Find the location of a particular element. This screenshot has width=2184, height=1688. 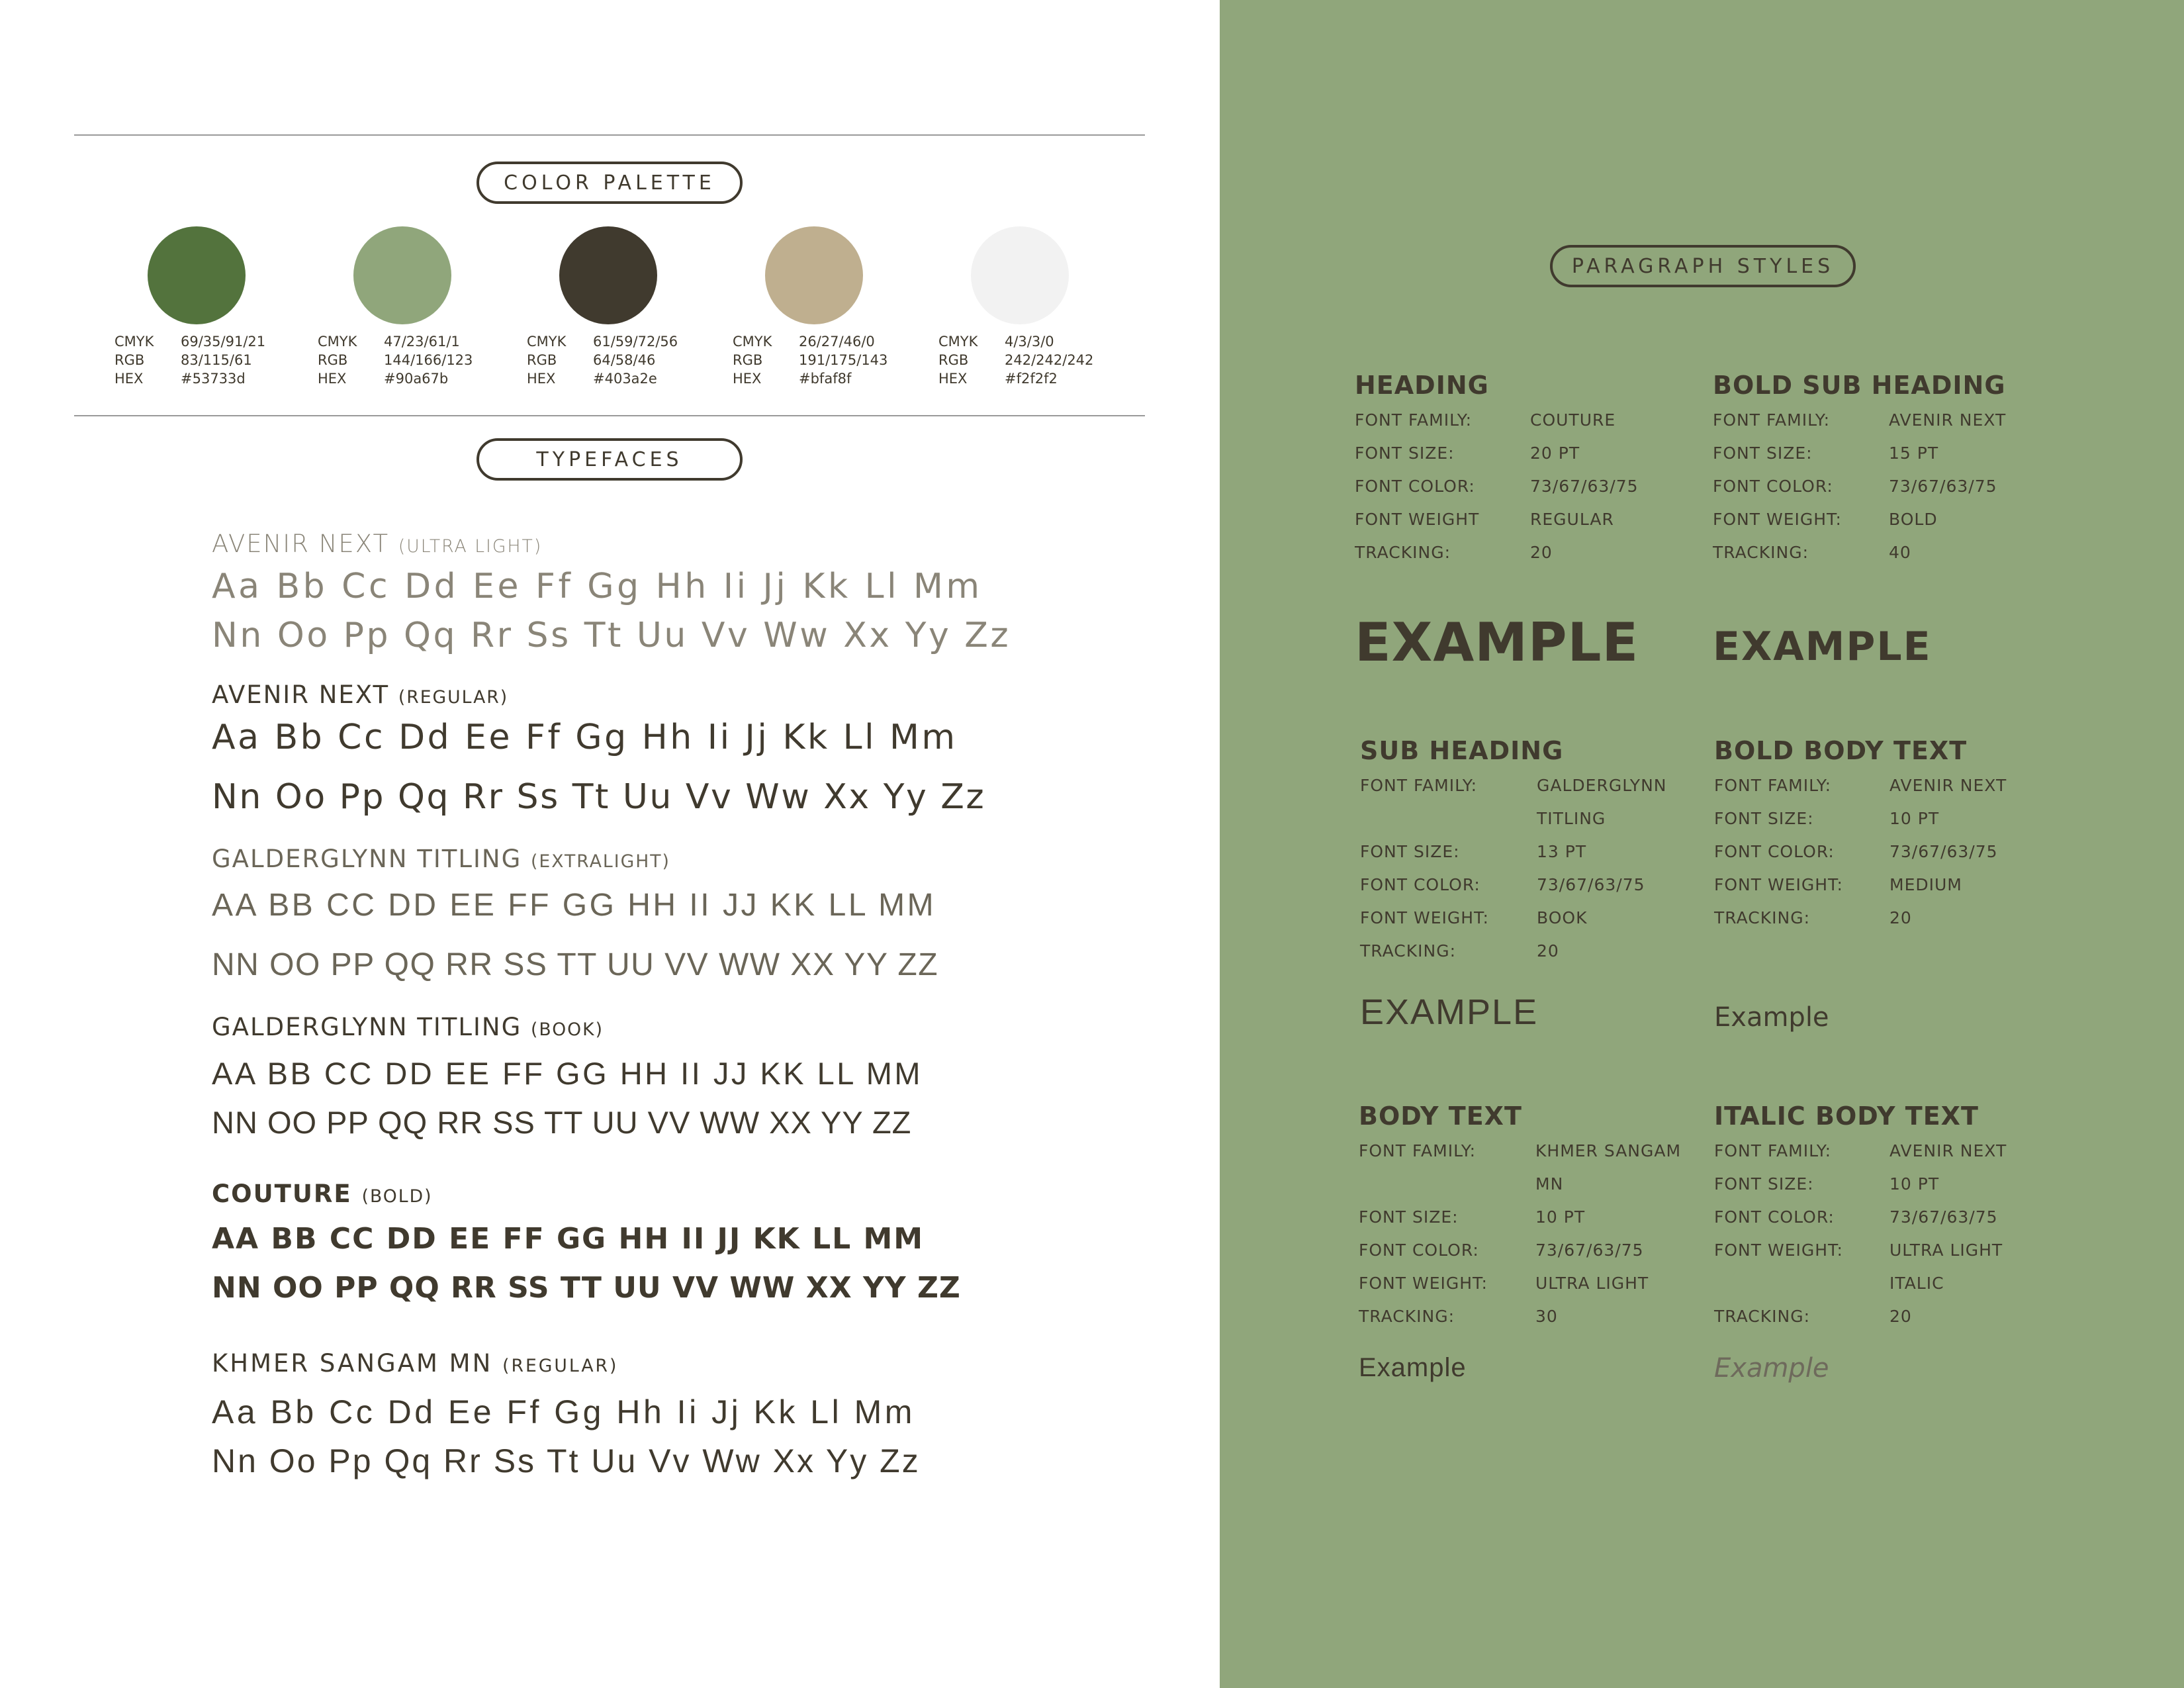

spec-value: ITALIC is located at coordinates (1917, 1283).